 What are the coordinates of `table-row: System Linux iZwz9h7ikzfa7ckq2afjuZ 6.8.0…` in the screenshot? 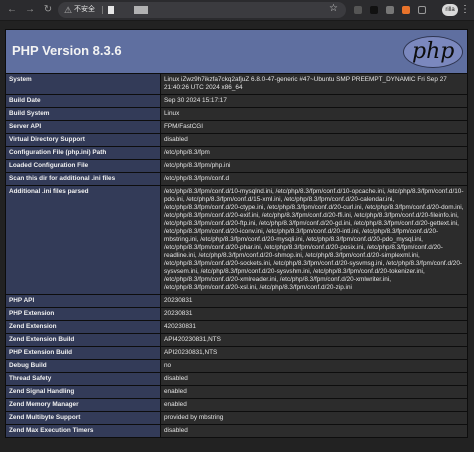 It's located at (236, 84).